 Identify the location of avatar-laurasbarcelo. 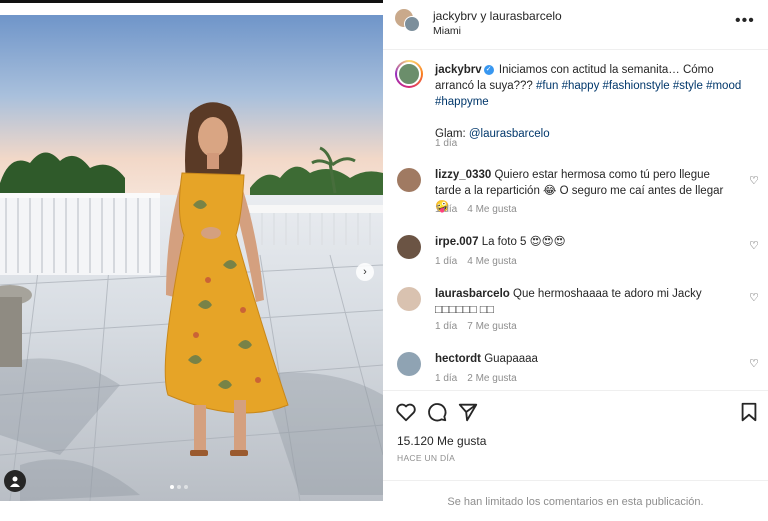
(412, 24).